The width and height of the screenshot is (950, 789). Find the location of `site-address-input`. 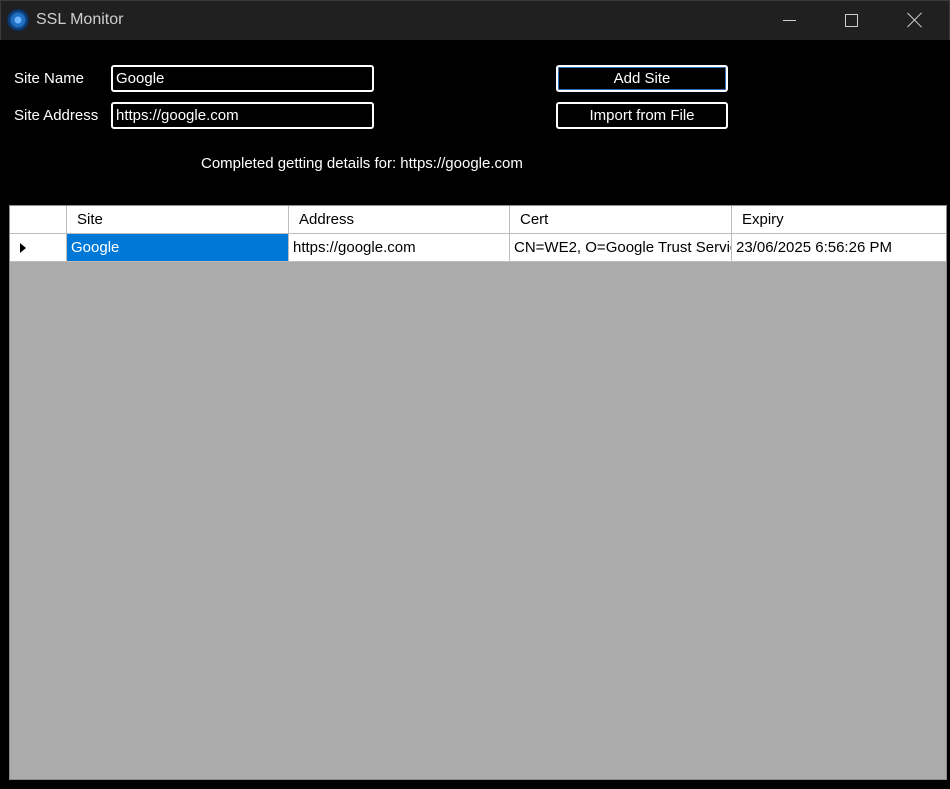

site-address-input is located at coordinates (242, 115).